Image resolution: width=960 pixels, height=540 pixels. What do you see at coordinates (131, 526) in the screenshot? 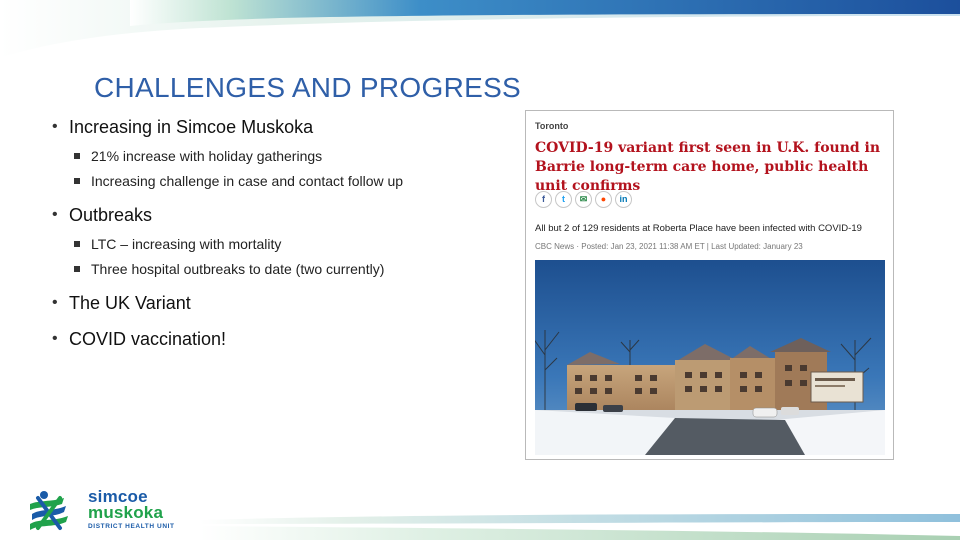
I see `logo-tagline: DISTRICT HEALTH UNIT` at bounding box center [131, 526].